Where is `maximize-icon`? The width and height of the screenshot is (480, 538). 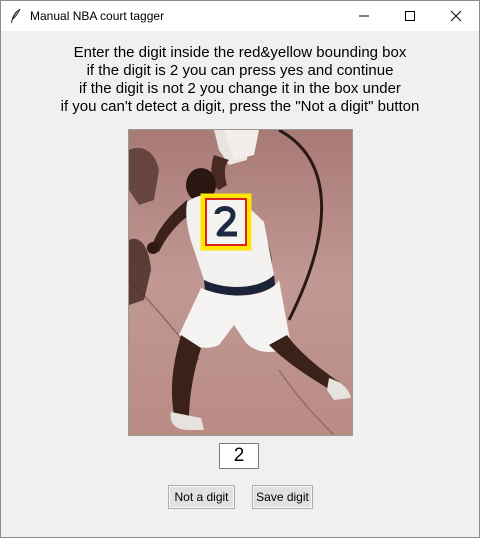
maximize-icon is located at coordinates (410, 16).